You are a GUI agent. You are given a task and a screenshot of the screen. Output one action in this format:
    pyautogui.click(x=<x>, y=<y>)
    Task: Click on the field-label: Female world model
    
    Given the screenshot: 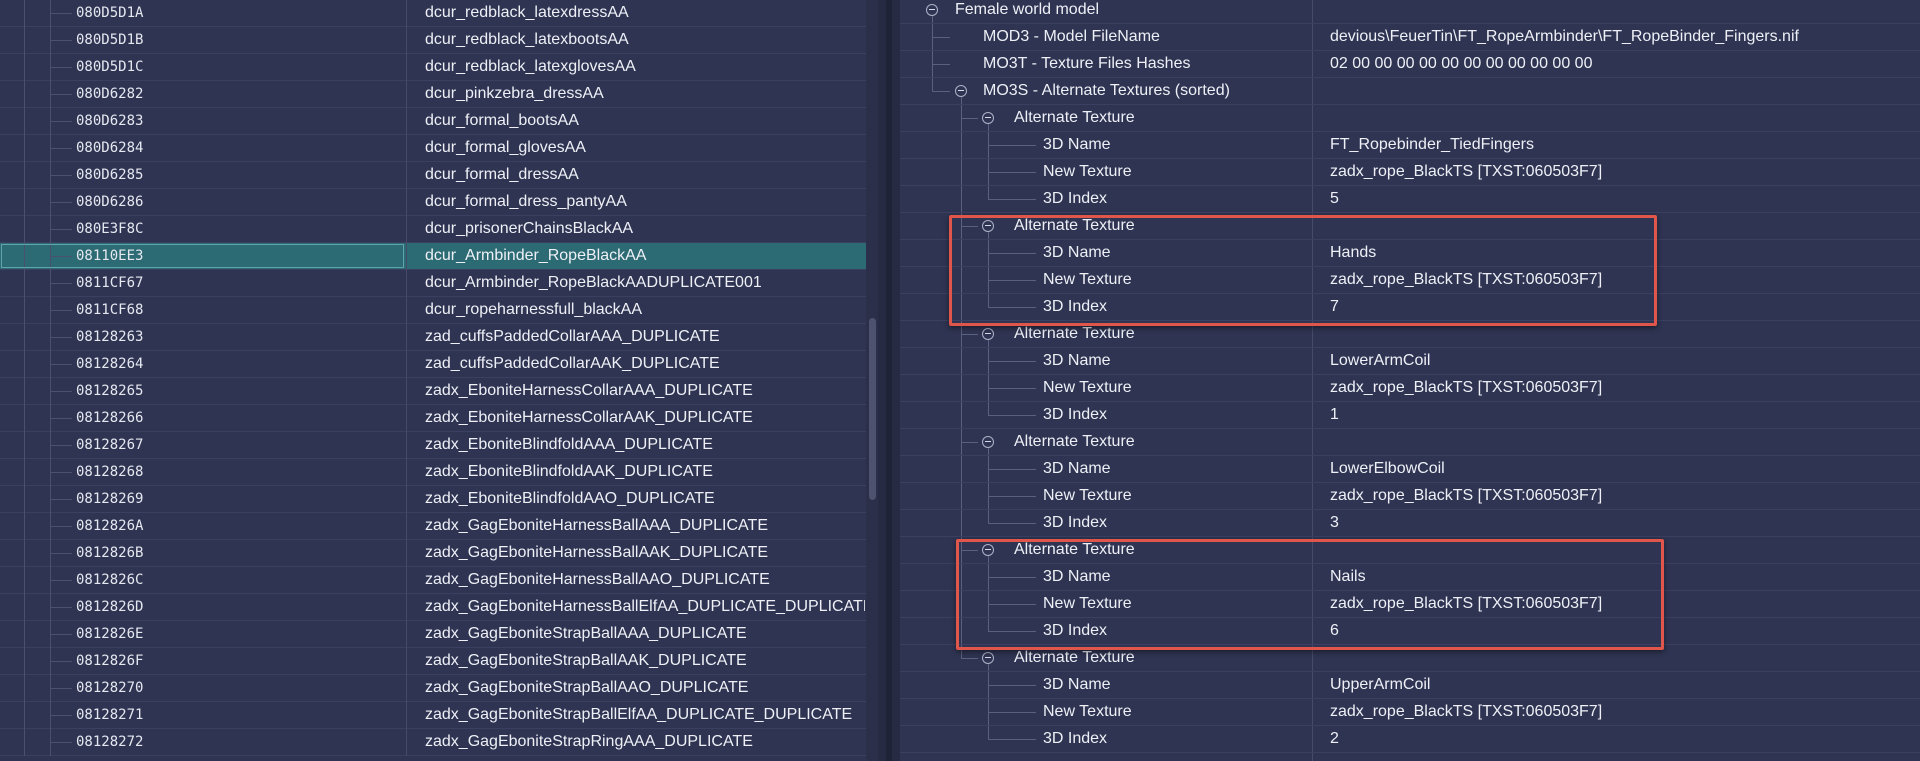 What is the action you would take?
    pyautogui.click(x=1027, y=9)
    